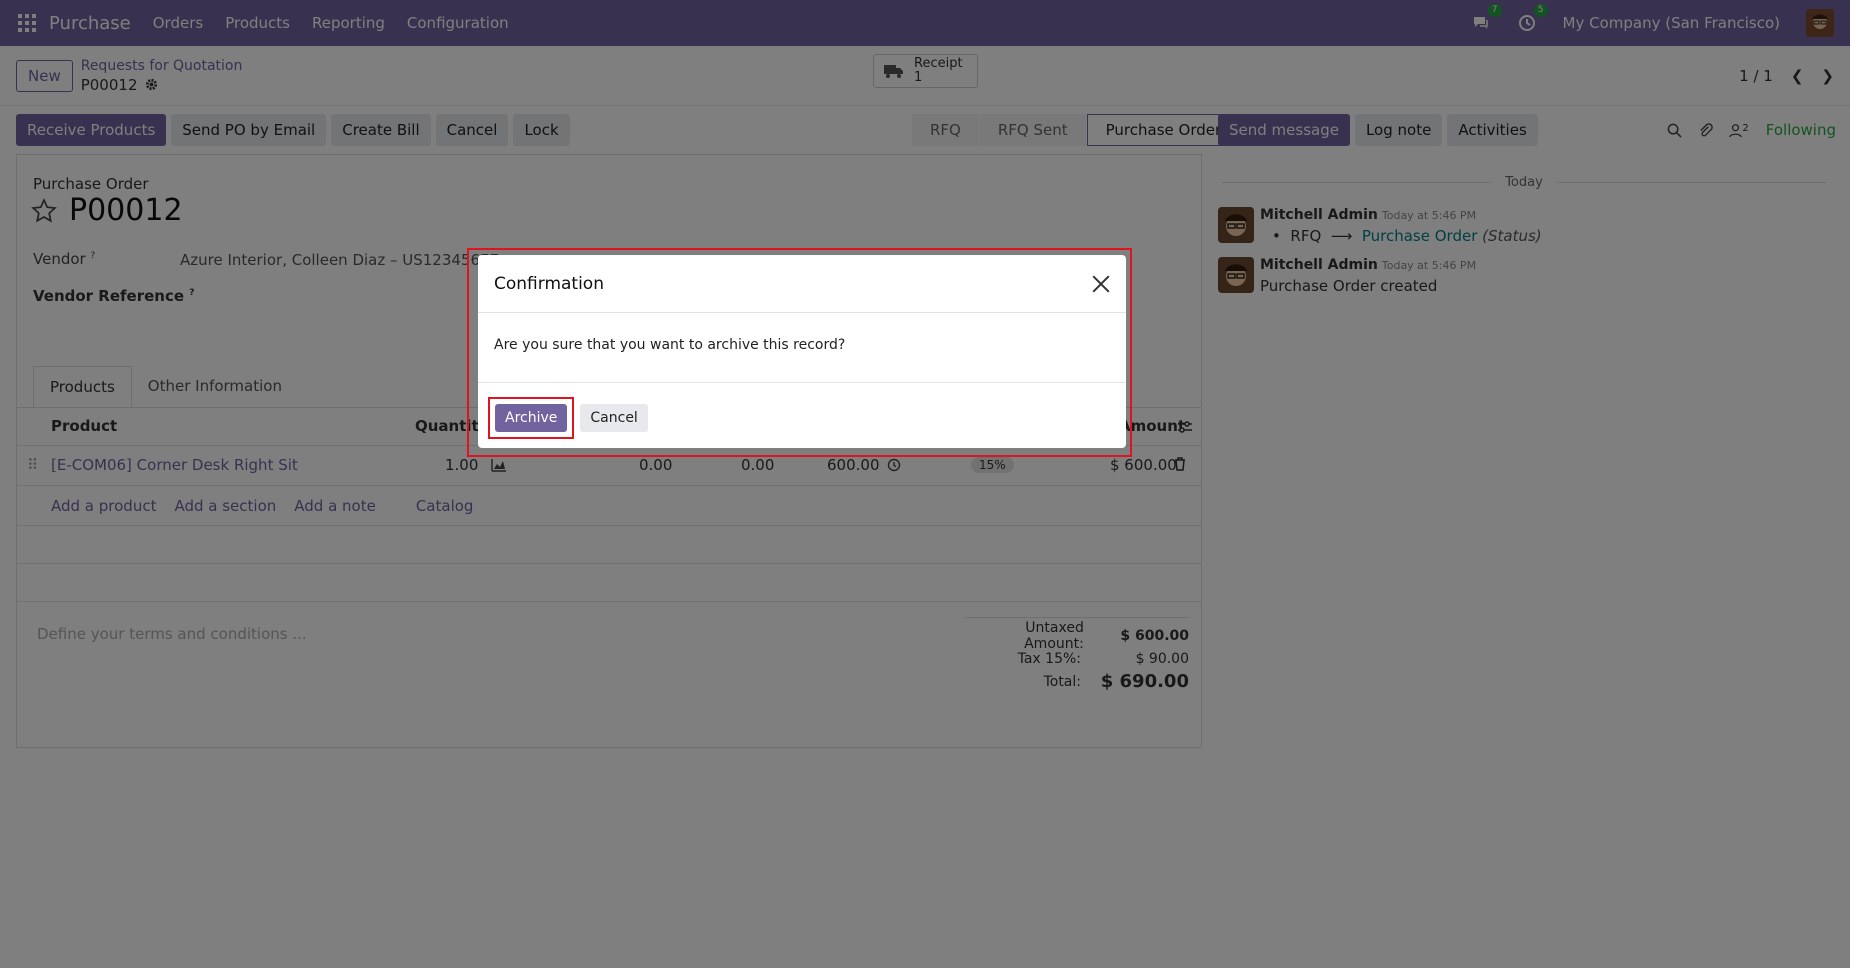  Describe the element at coordinates (1101, 284) in the screenshot. I see `close-icon` at that location.